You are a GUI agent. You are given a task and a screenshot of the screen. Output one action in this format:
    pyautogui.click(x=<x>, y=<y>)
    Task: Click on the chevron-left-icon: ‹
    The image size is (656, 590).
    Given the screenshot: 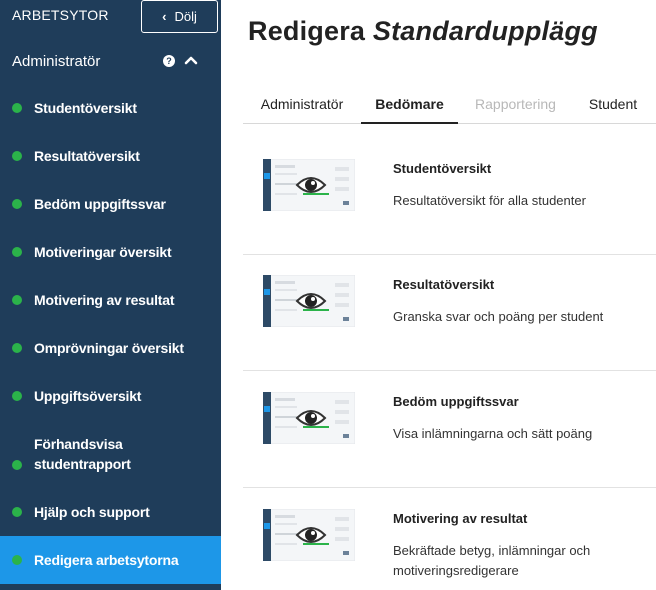 What is the action you would take?
    pyautogui.click(x=164, y=16)
    